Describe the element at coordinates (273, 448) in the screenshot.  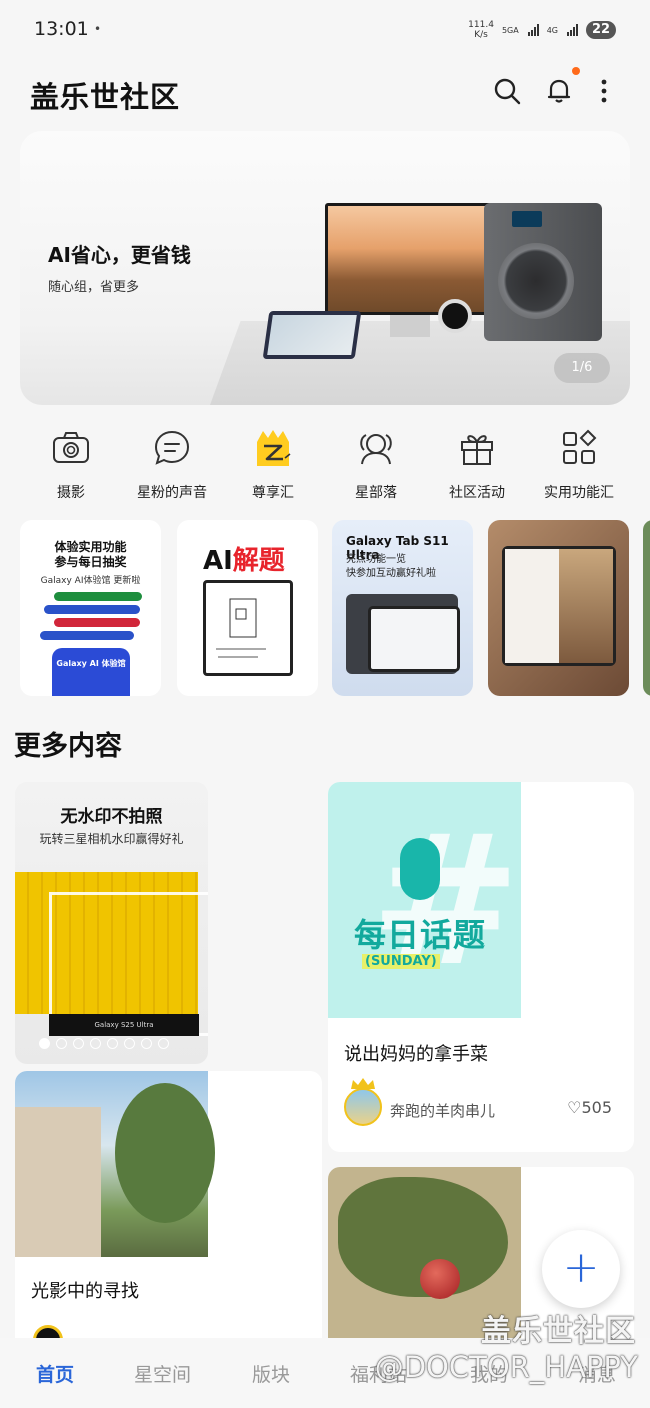
I see `crown-z-icon` at that location.